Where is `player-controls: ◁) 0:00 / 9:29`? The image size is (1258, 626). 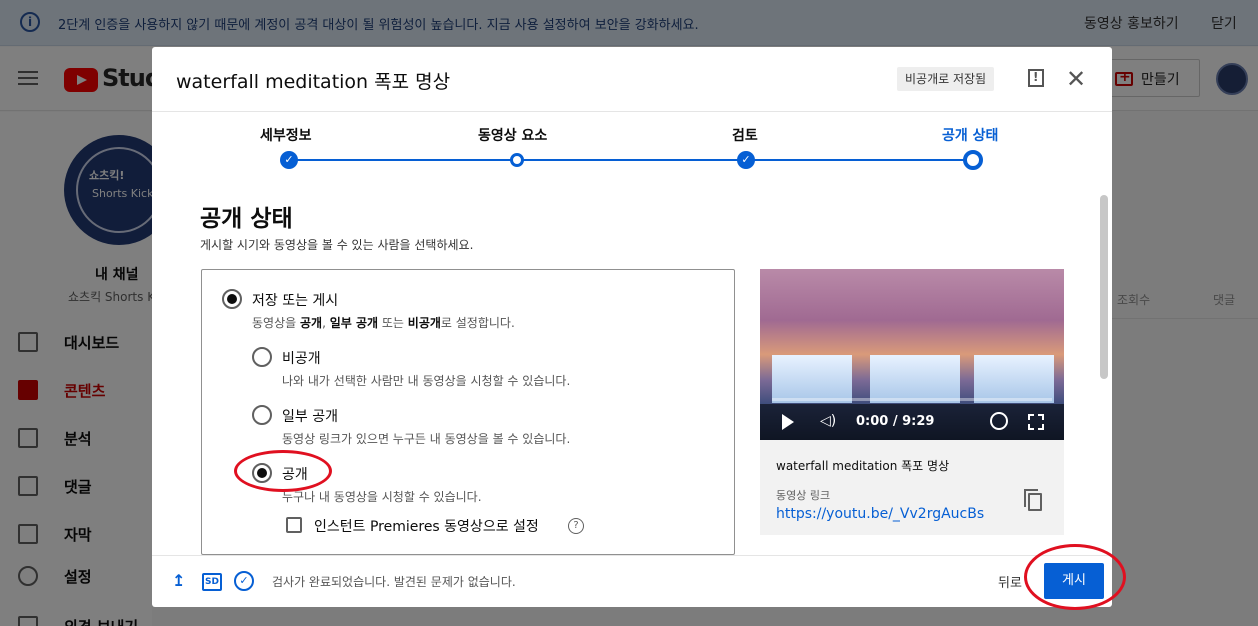
player-controls: ◁) 0:00 / 9:29 is located at coordinates (912, 419).